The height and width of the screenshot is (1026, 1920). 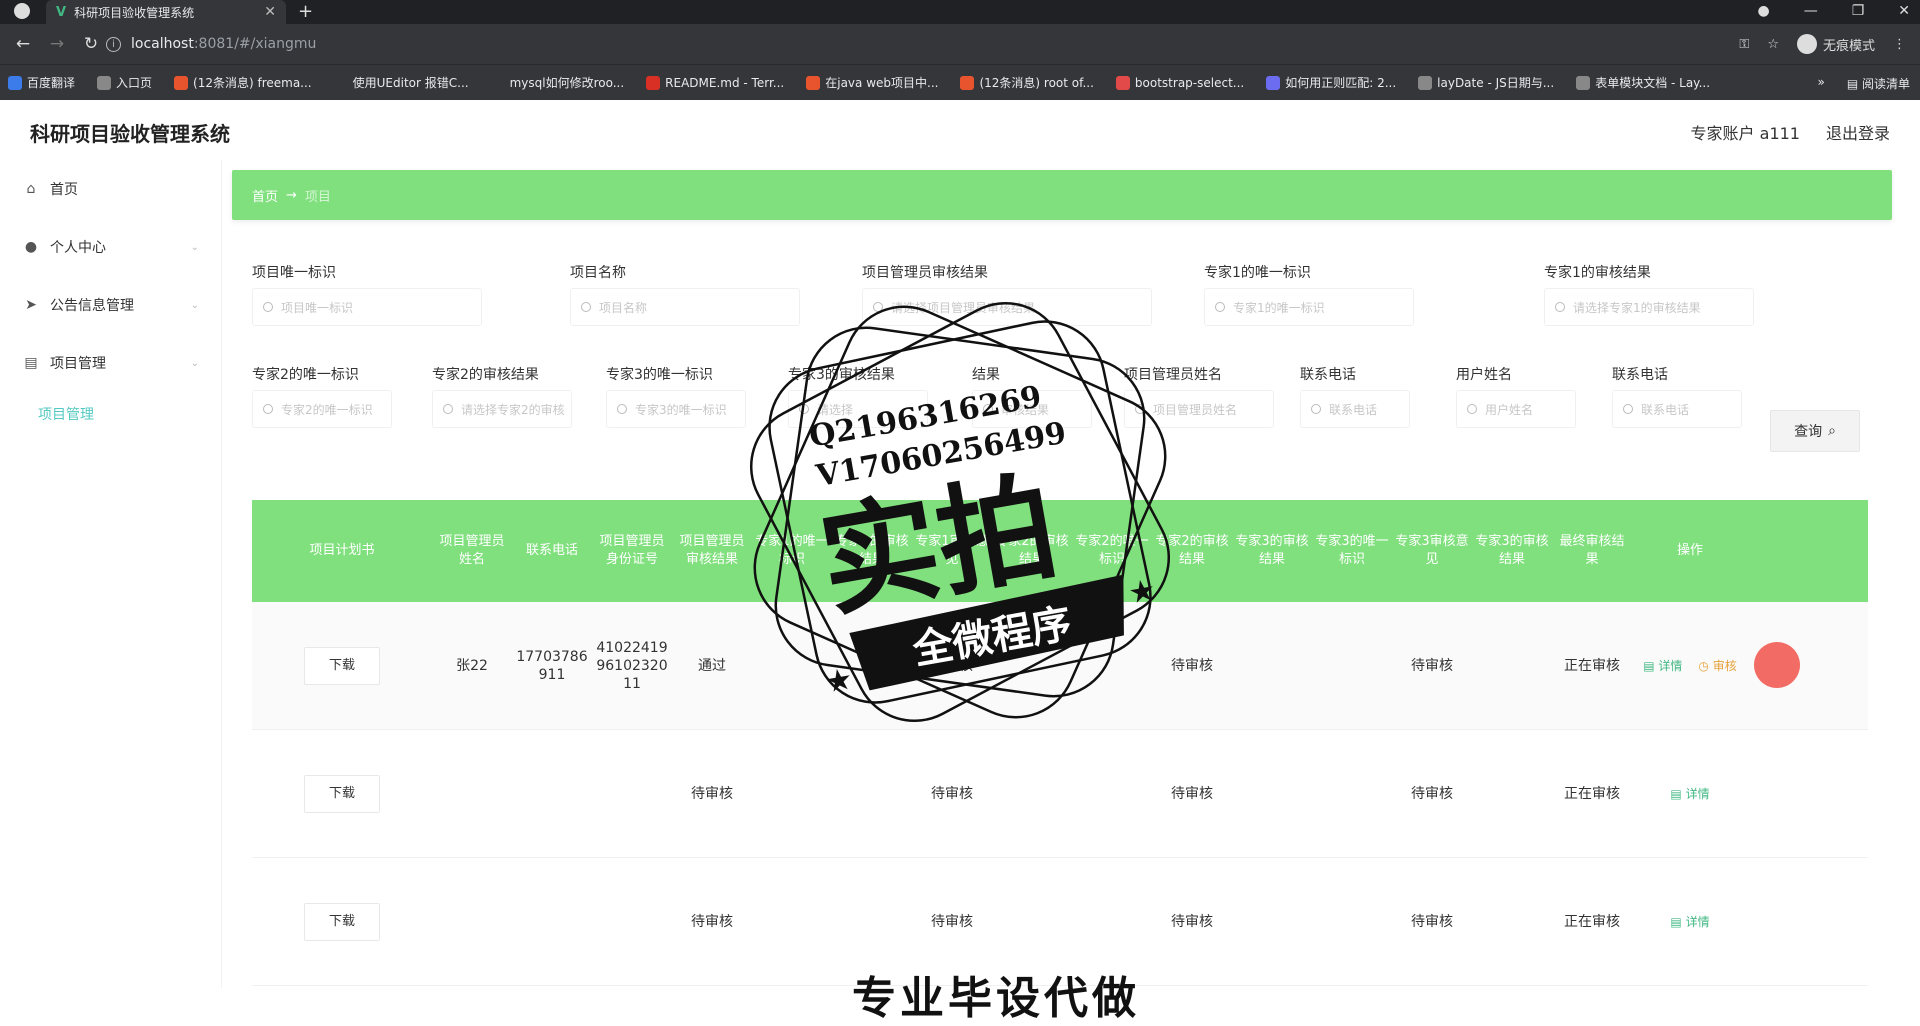 What do you see at coordinates (124, 82) in the screenshot?
I see `bookmark-item: 入口页` at bounding box center [124, 82].